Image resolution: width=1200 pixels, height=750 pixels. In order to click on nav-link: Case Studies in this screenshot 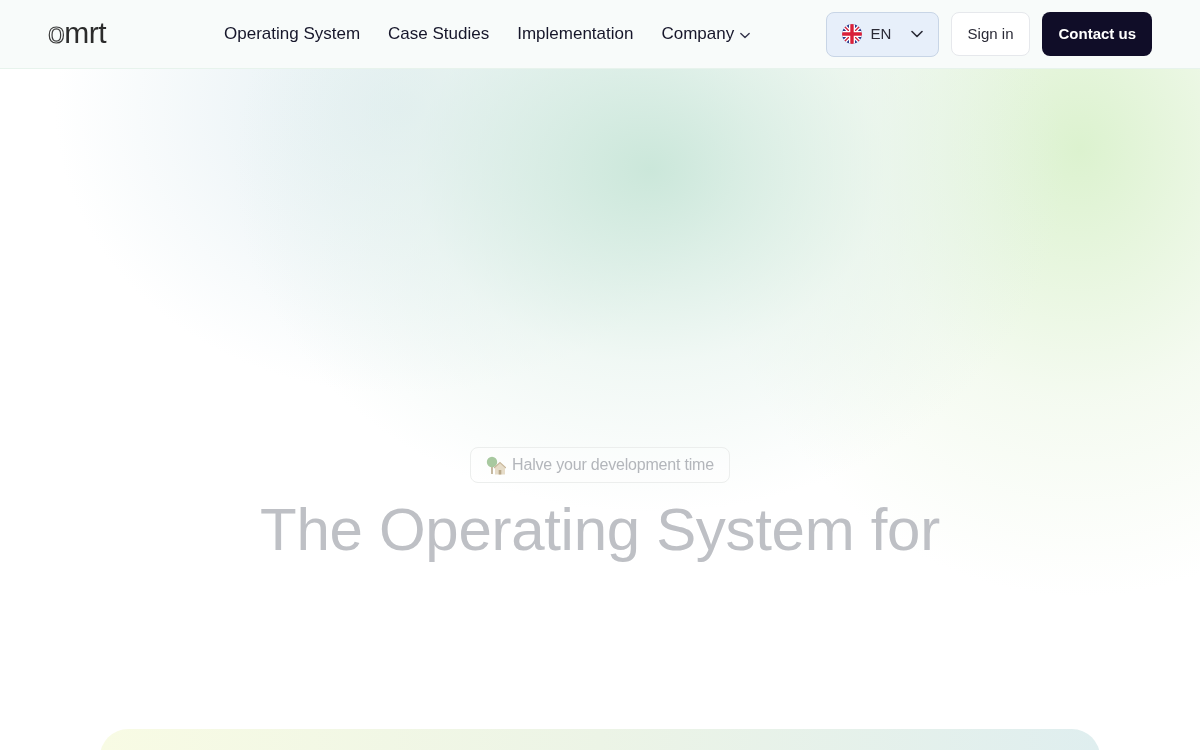, I will do `click(439, 34)`.